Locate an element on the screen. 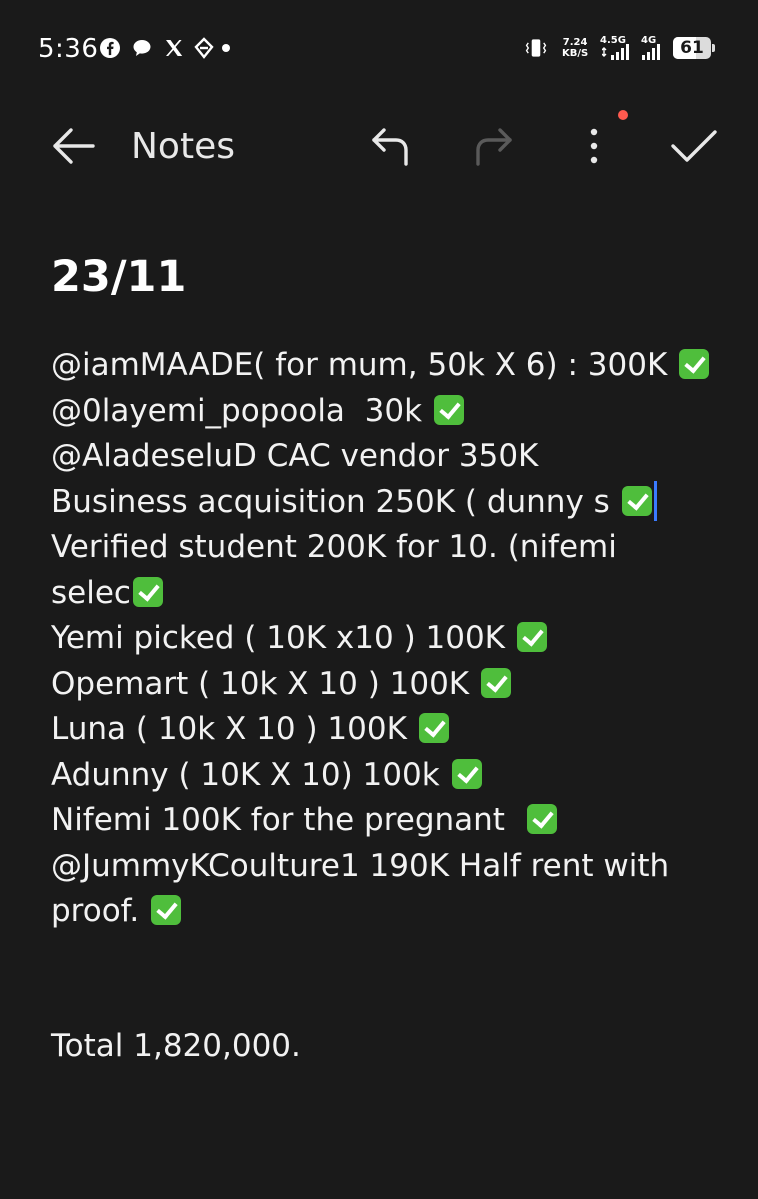 This screenshot has width=758, height=1199. note-line: @JummyKCoulture1 190K Half rent with is located at coordinates (391, 867).